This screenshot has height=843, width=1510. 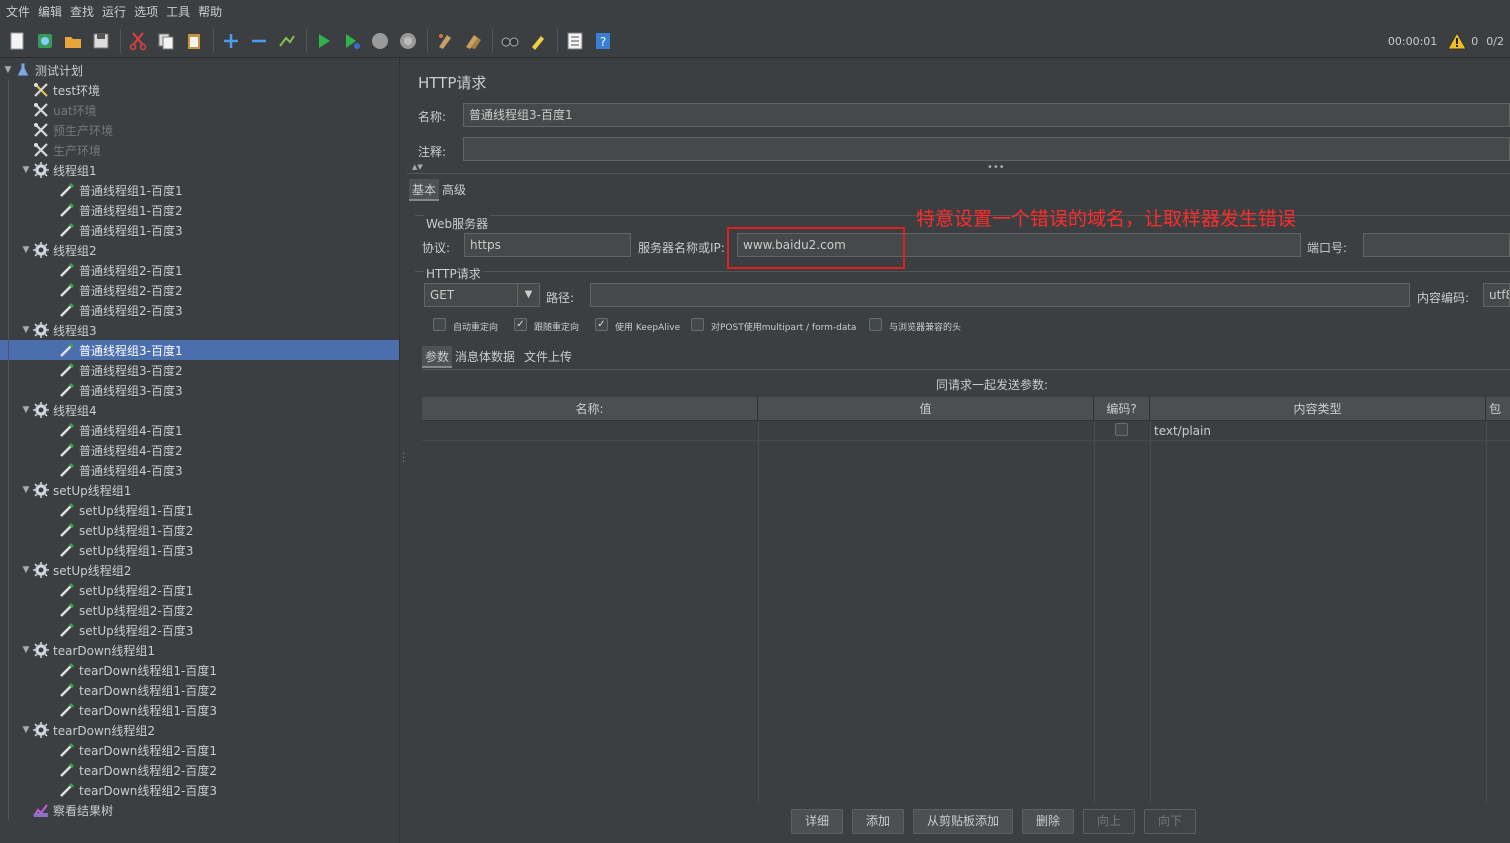 What do you see at coordinates (548, 357) in the screenshot?
I see `tab-file-upload: 文件上传` at bounding box center [548, 357].